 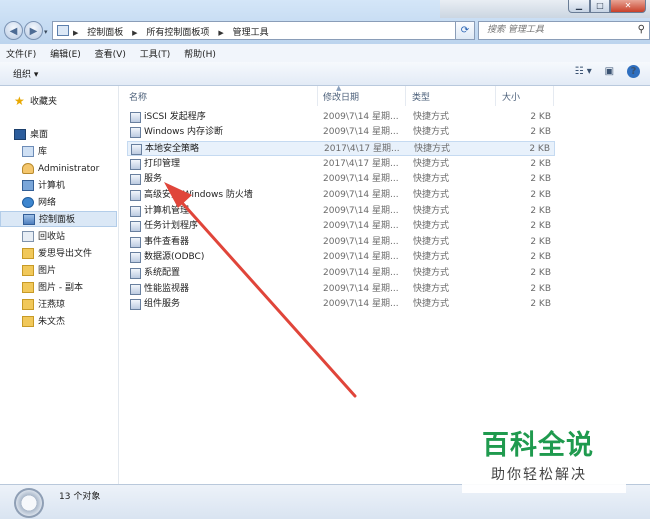 What do you see at coordinates (178, 195) in the screenshot?
I see `arrow-head` at bounding box center [178, 195].